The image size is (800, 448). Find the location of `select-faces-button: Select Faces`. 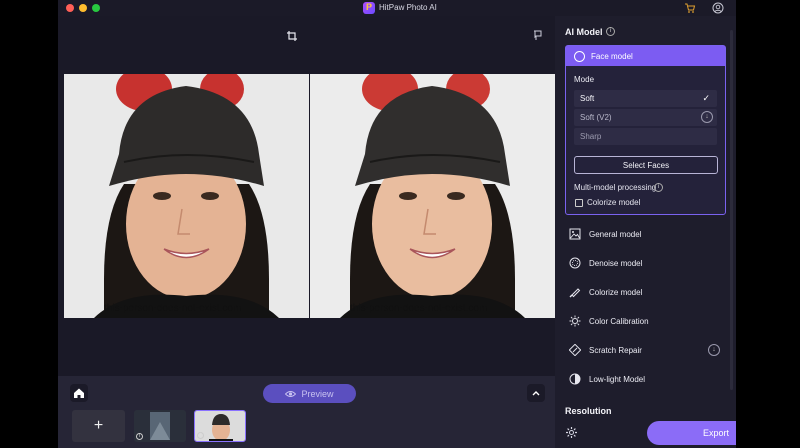

select-faces-button: Select Faces is located at coordinates (646, 165).